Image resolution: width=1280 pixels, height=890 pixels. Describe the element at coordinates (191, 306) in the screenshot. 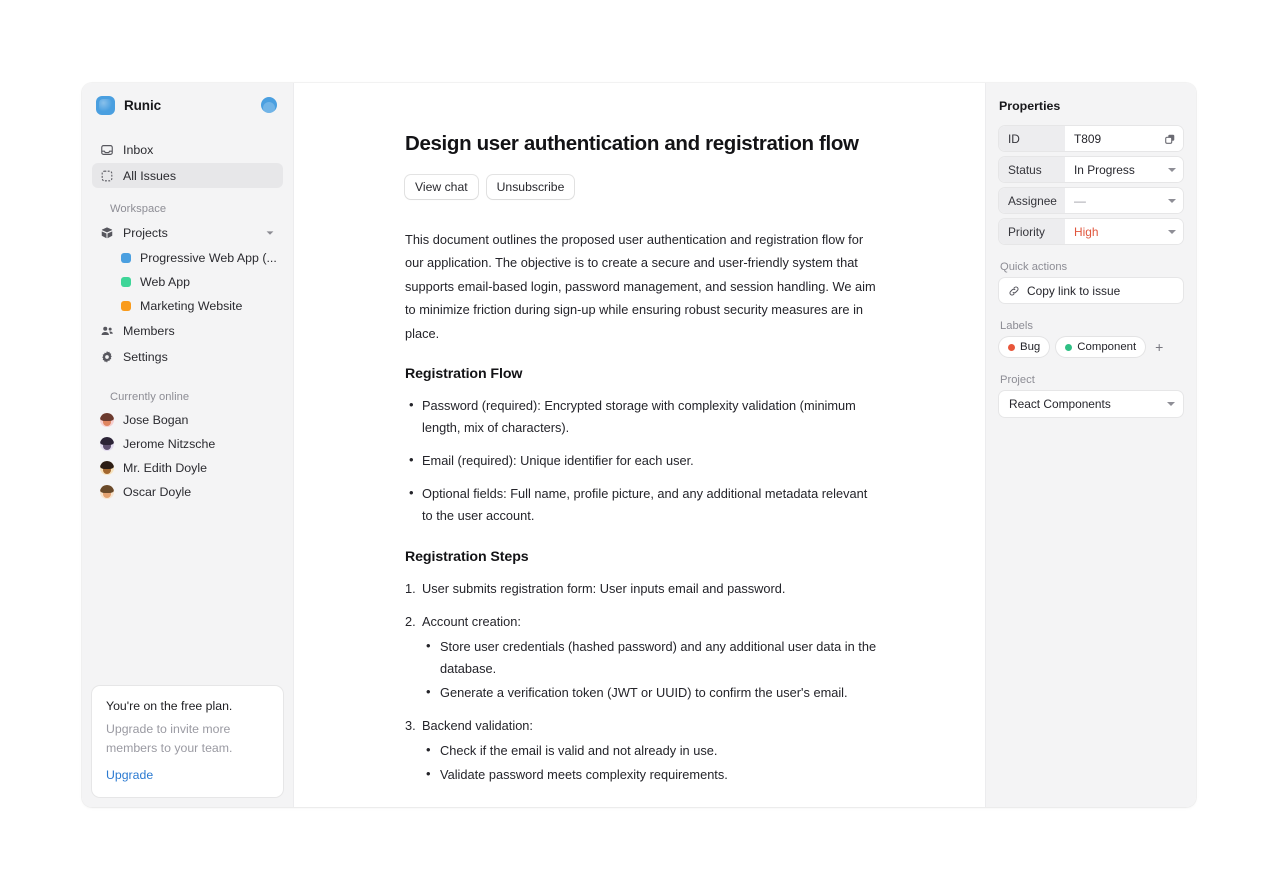

I see `project-label: Marketing Website` at that location.